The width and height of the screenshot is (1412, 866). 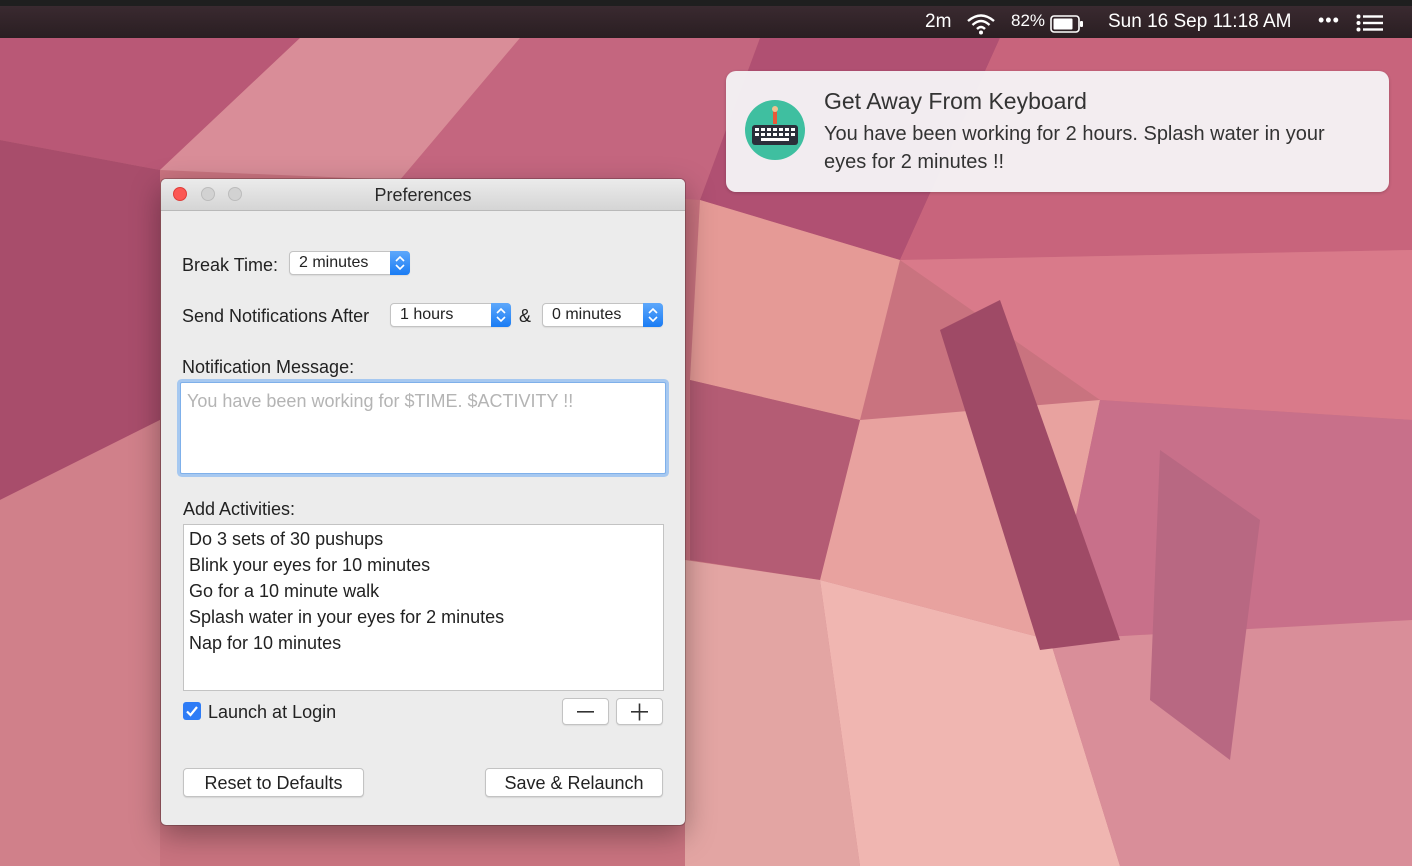 What do you see at coordinates (938, 22) in the screenshot?
I see `timer-status-item: 2m` at bounding box center [938, 22].